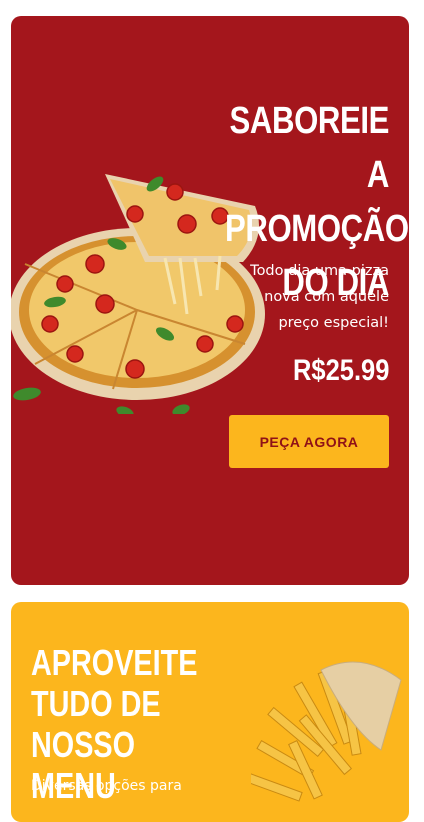  Describe the element at coordinates (96, 703) in the screenshot. I see `menu-headline-line: TUDO DE` at that location.